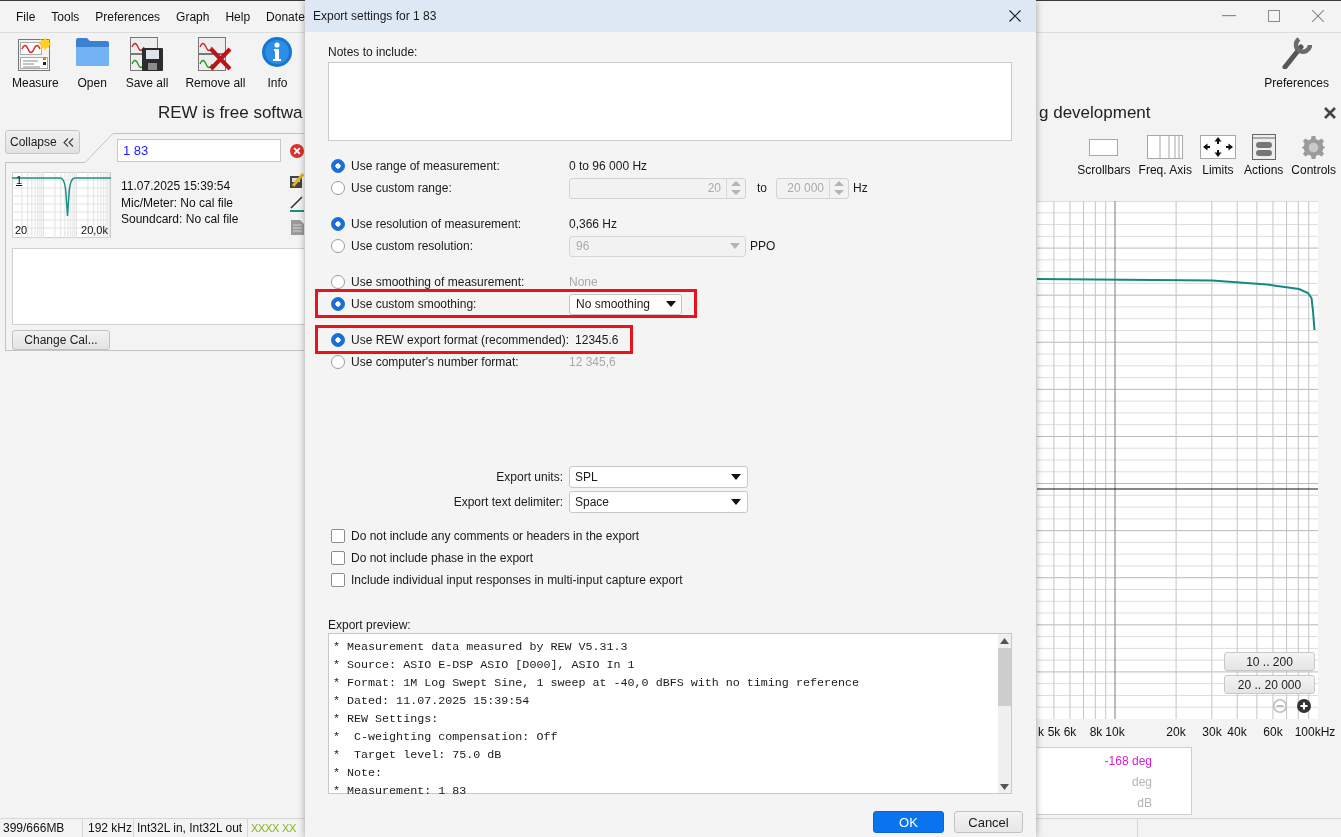 The height and width of the screenshot is (837, 1341). What do you see at coordinates (277, 52) in the screenshot?
I see `info-icon` at bounding box center [277, 52].